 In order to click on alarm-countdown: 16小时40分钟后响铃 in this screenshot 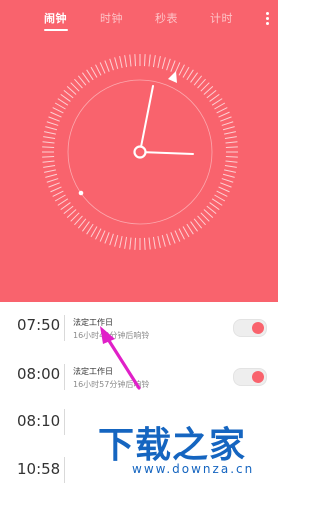, I will do `click(111, 335)`.